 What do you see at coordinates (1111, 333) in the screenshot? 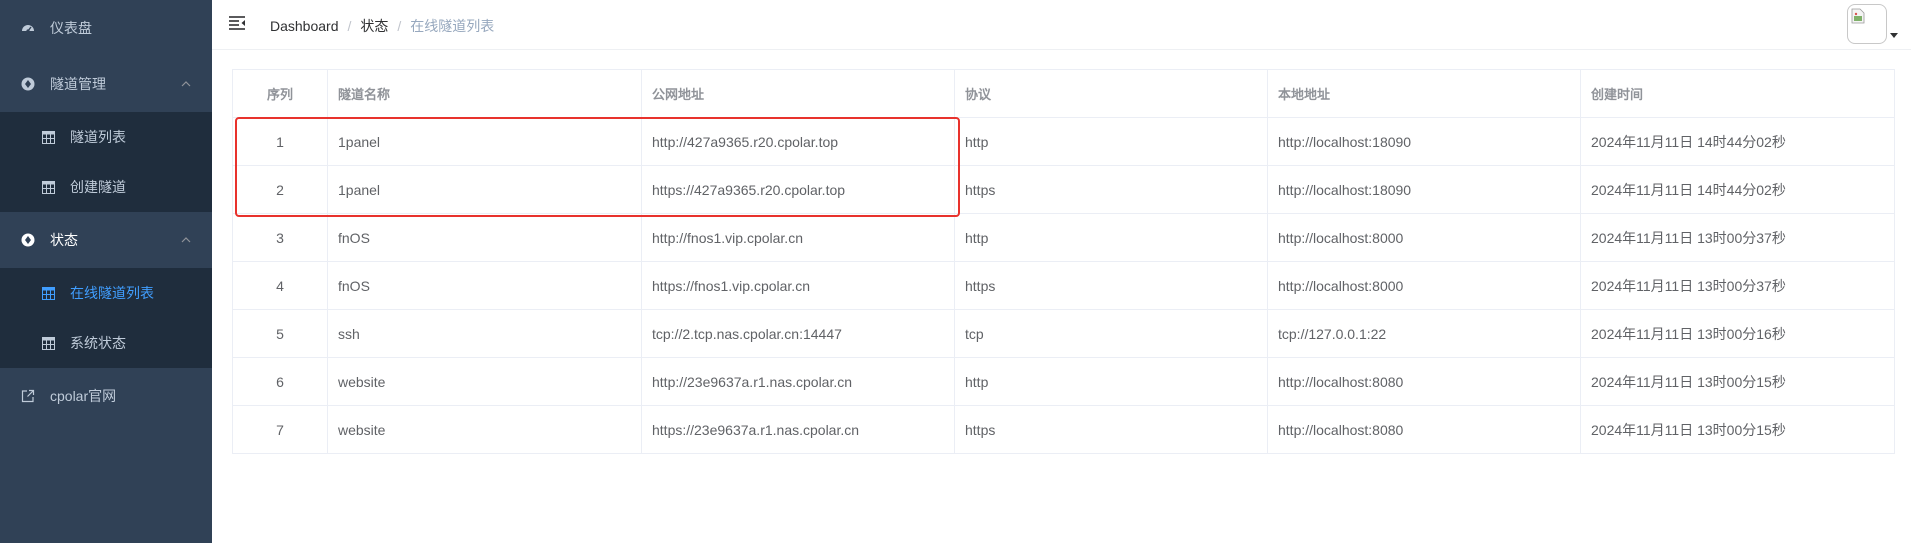
I see `cell-protocol: tcp` at bounding box center [1111, 333].